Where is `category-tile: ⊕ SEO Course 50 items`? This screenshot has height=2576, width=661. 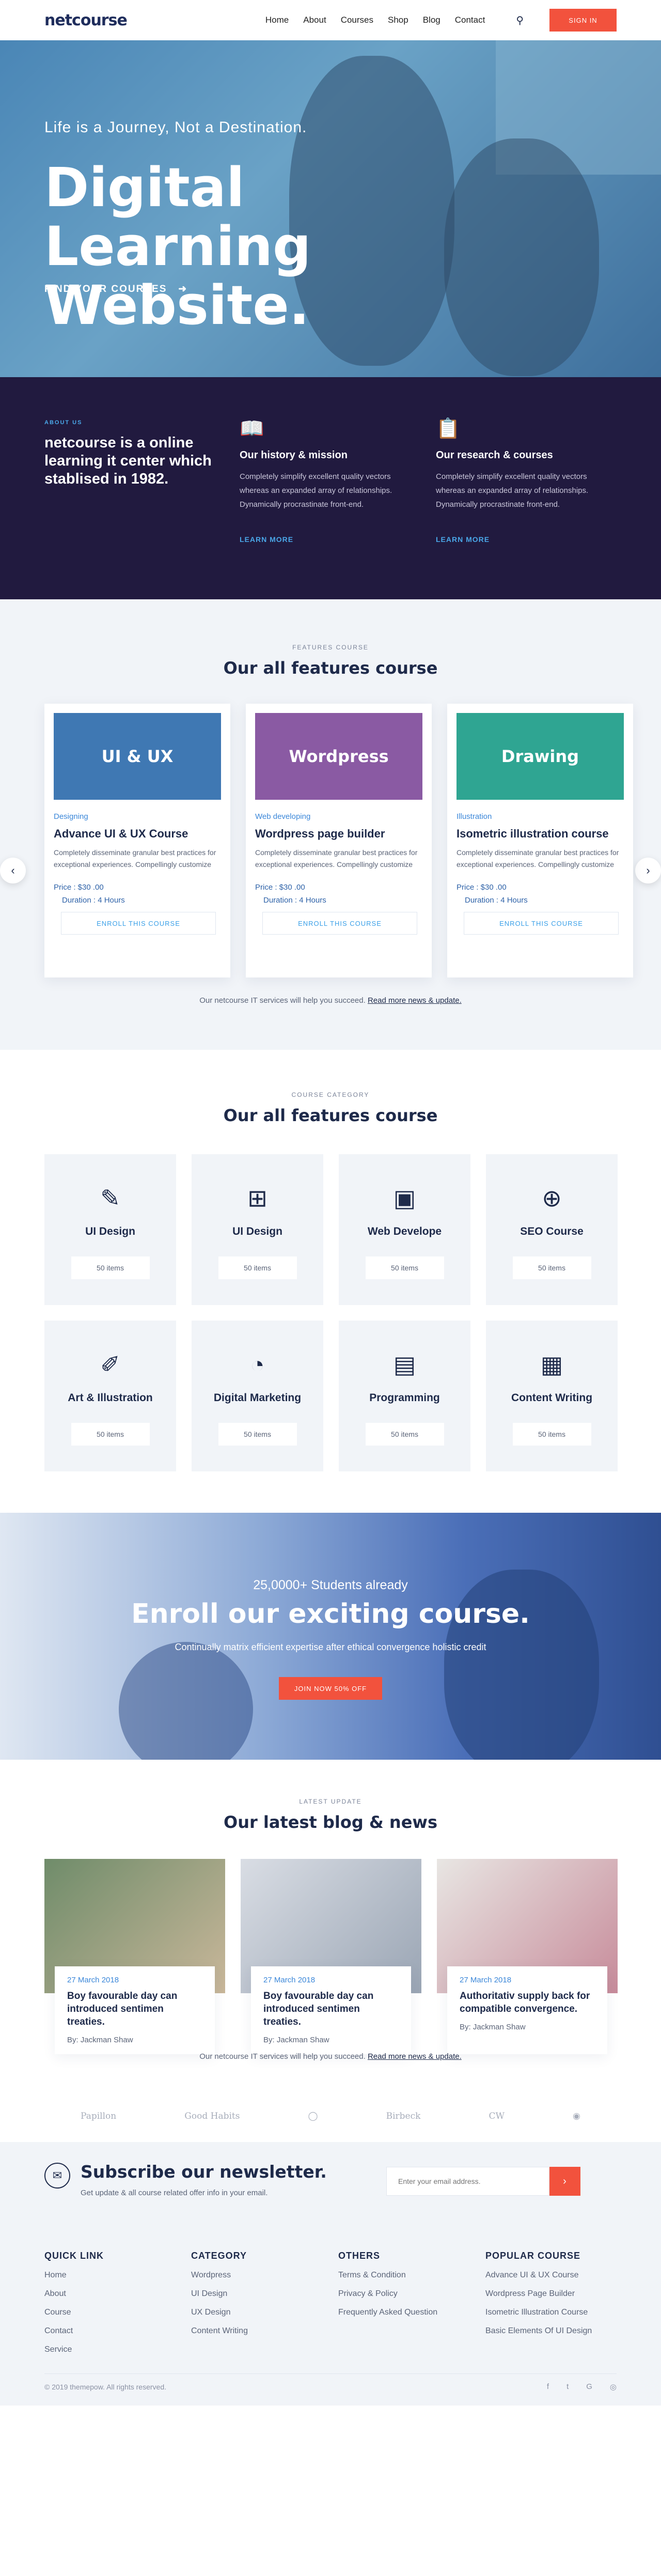
category-tile: ⊕ SEO Course 50 items is located at coordinates (552, 1229).